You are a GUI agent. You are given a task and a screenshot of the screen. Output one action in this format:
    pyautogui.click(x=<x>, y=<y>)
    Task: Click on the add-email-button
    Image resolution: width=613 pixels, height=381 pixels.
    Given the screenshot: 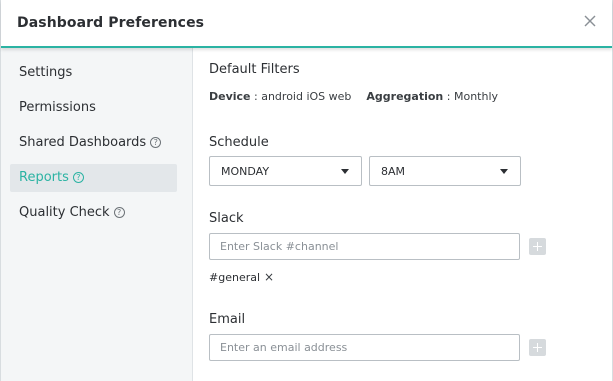 What is the action you would take?
    pyautogui.click(x=537, y=347)
    